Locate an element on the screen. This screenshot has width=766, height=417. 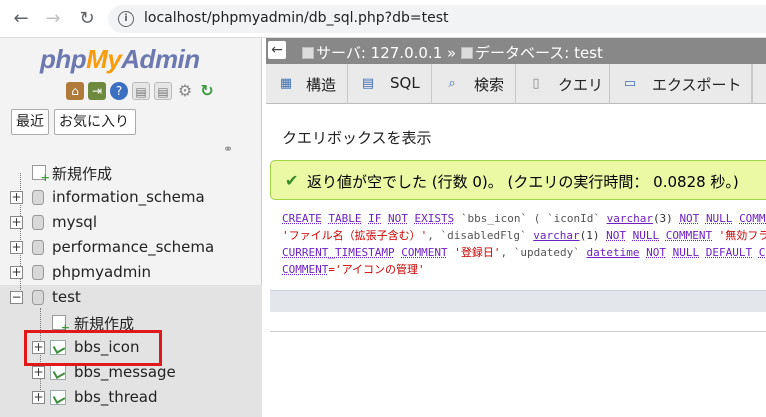
logout-icon: ⇥ is located at coordinates (97, 91).